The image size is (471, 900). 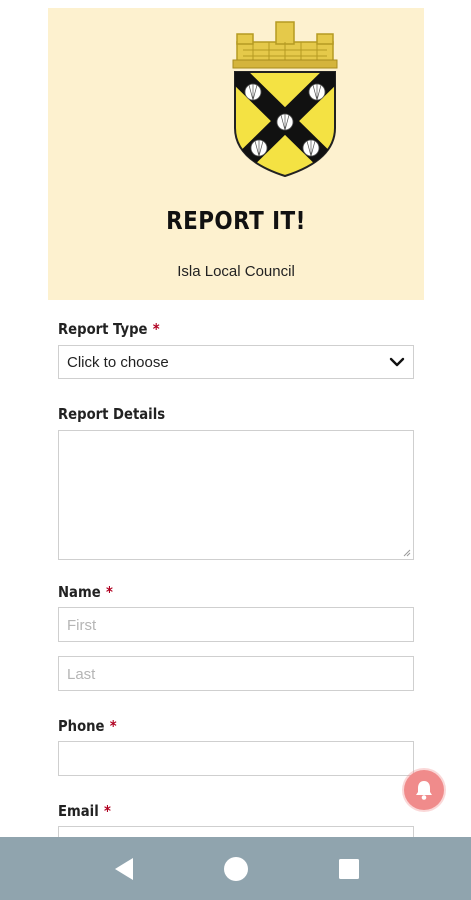 I want to click on report-details-textarea, so click(x=236, y=495).